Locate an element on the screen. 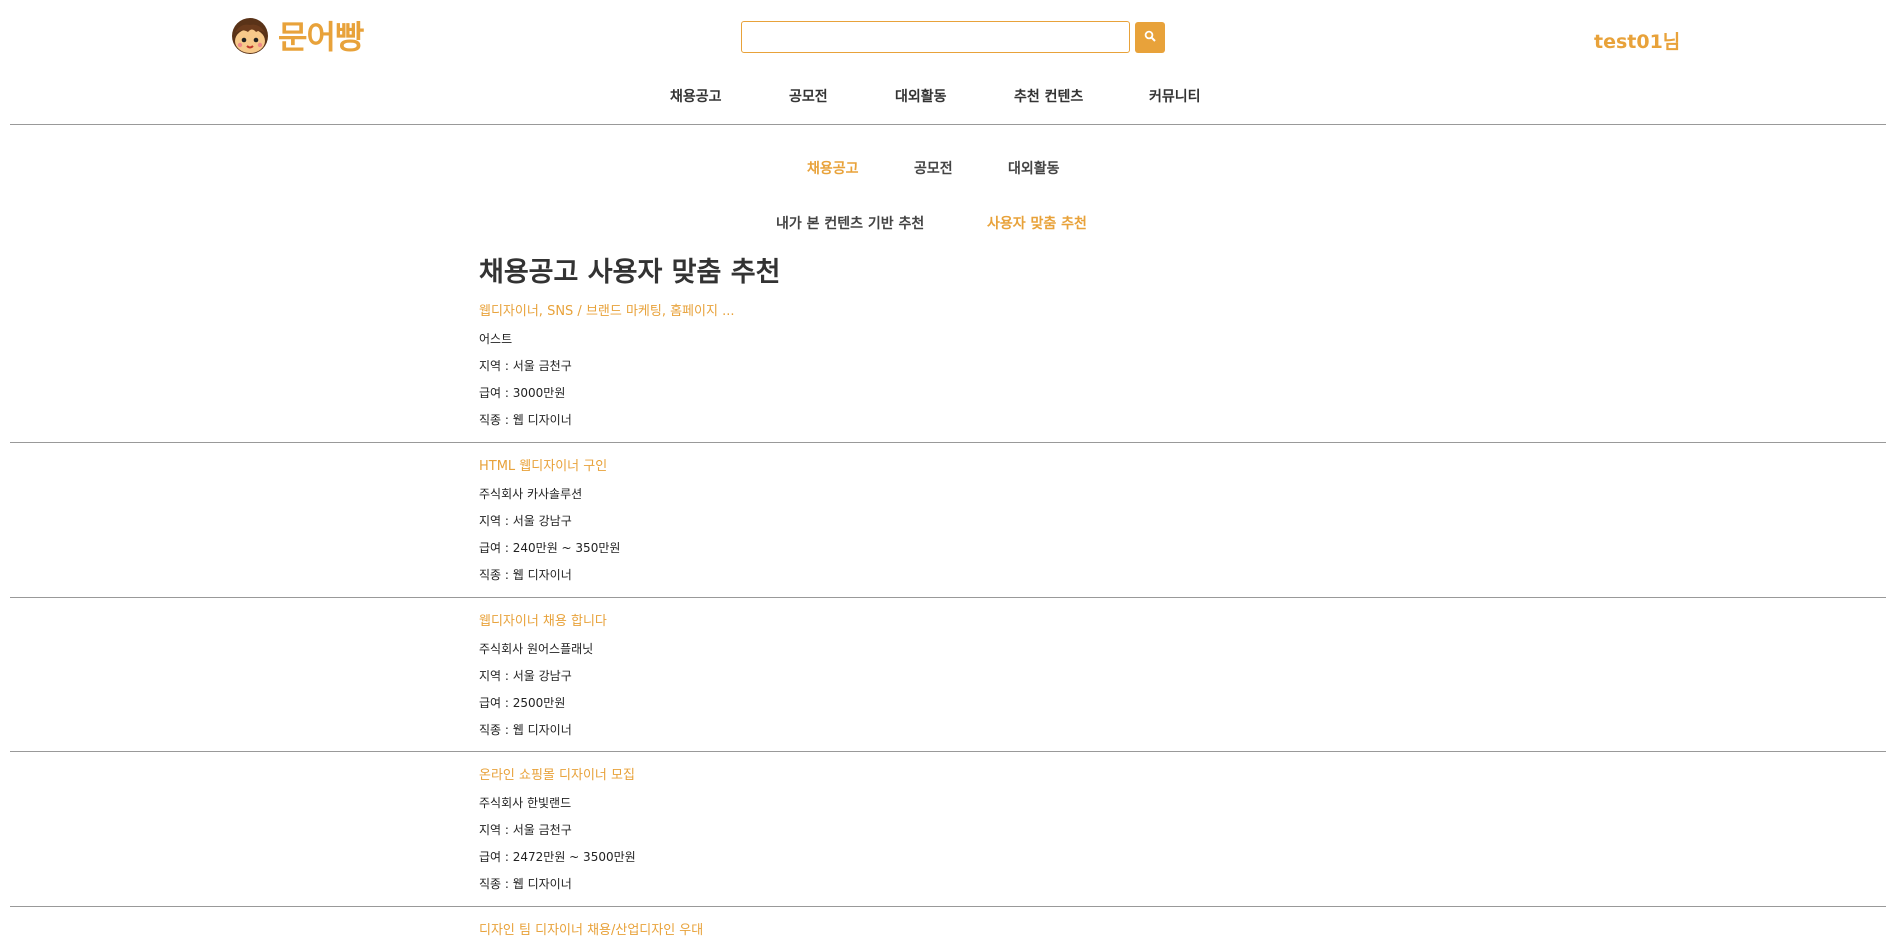 This screenshot has height=948, width=1894. main-nav-item-recommended: 추천 컨텐츠 is located at coordinates (1048, 96).